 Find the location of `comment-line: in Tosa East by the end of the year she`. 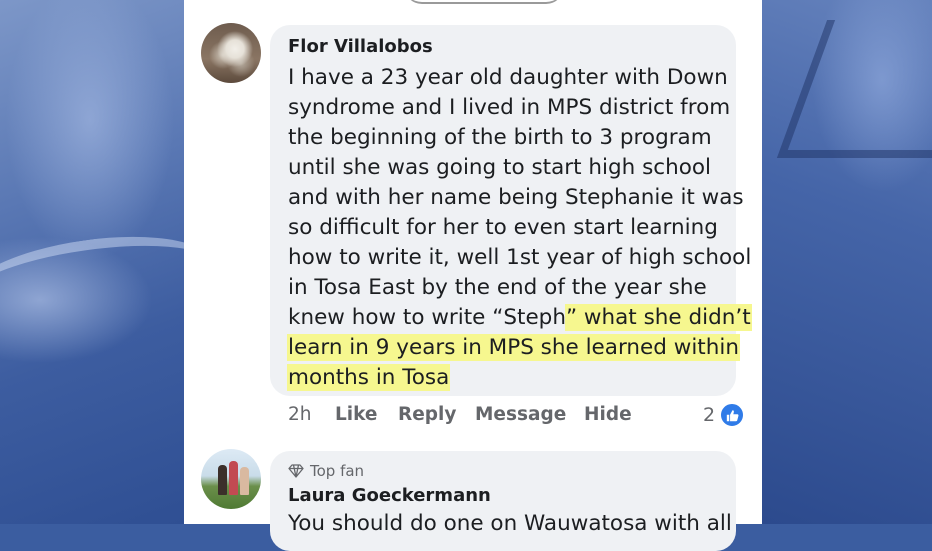

comment-line: in Tosa East by the end of the year she is located at coordinates (497, 287).